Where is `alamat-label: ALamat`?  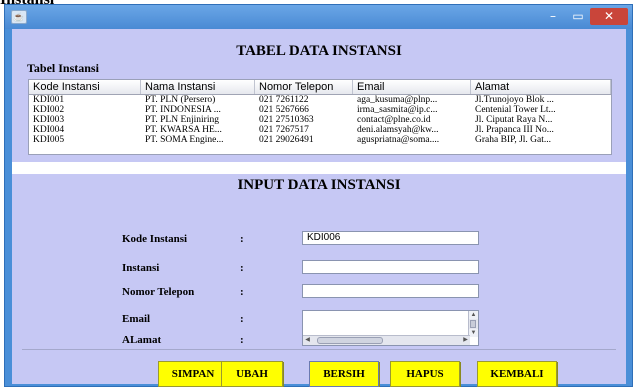 alamat-label: ALamat is located at coordinates (142, 340).